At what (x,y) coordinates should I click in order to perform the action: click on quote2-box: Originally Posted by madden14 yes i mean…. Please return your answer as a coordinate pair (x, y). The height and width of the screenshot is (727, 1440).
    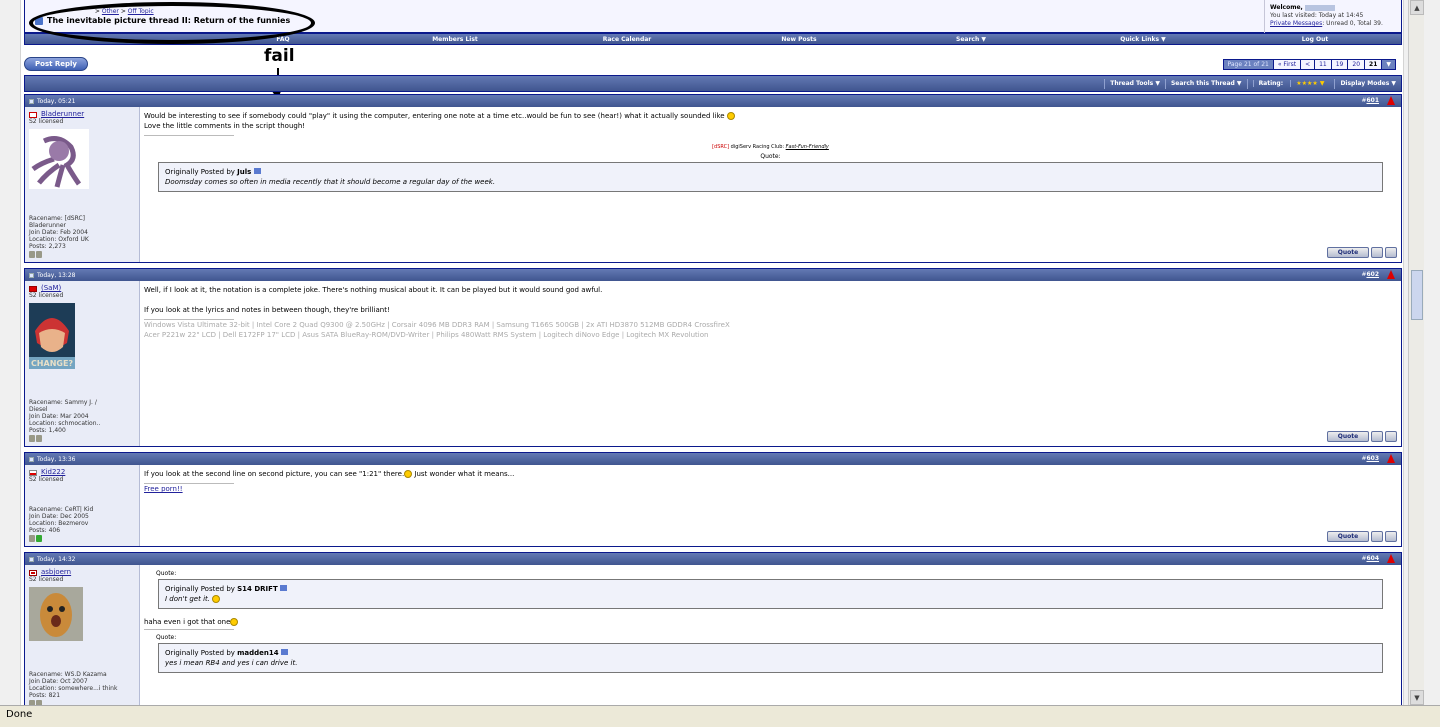
    Looking at the image, I should click on (770, 658).